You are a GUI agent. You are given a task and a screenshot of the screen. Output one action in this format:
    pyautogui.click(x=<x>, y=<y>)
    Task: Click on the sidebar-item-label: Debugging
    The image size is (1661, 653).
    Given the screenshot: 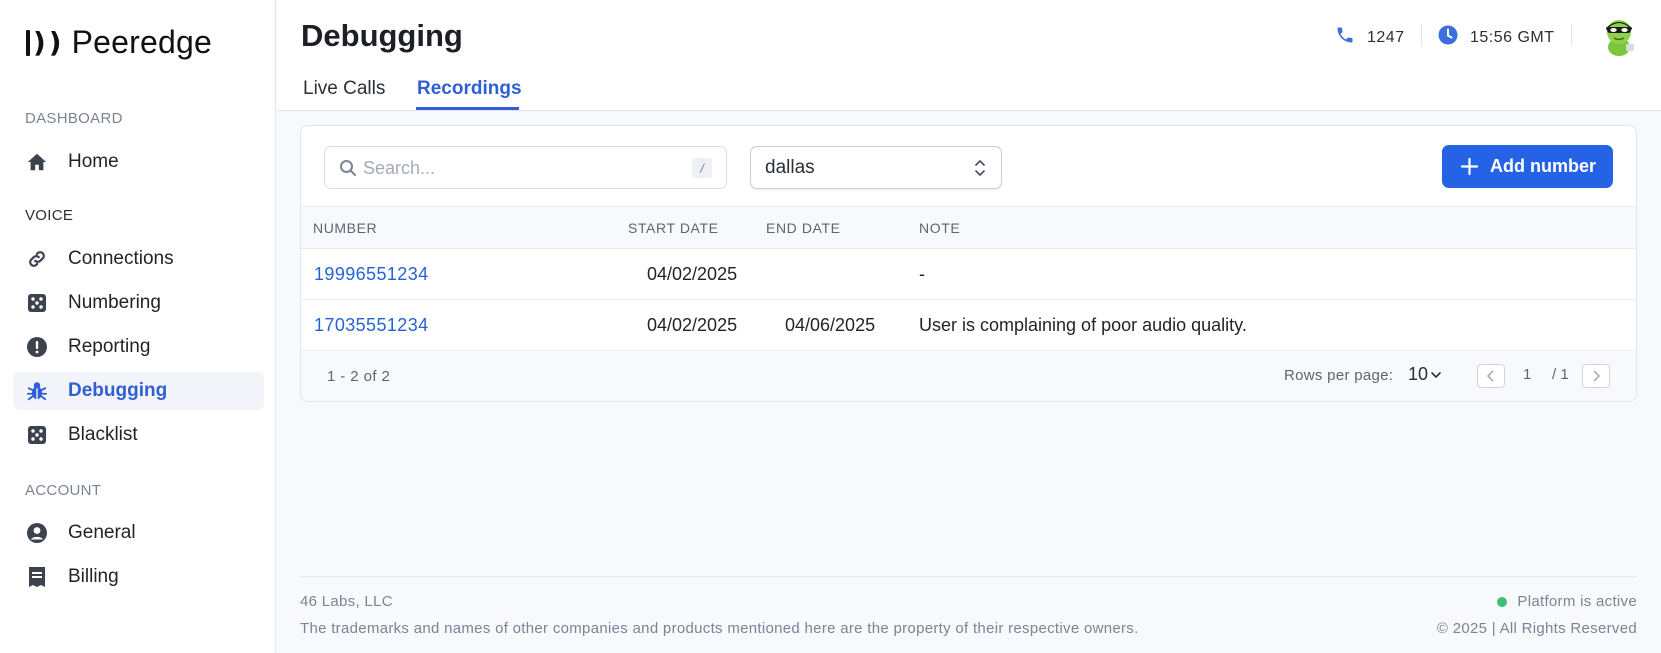 What is the action you would take?
    pyautogui.click(x=118, y=390)
    